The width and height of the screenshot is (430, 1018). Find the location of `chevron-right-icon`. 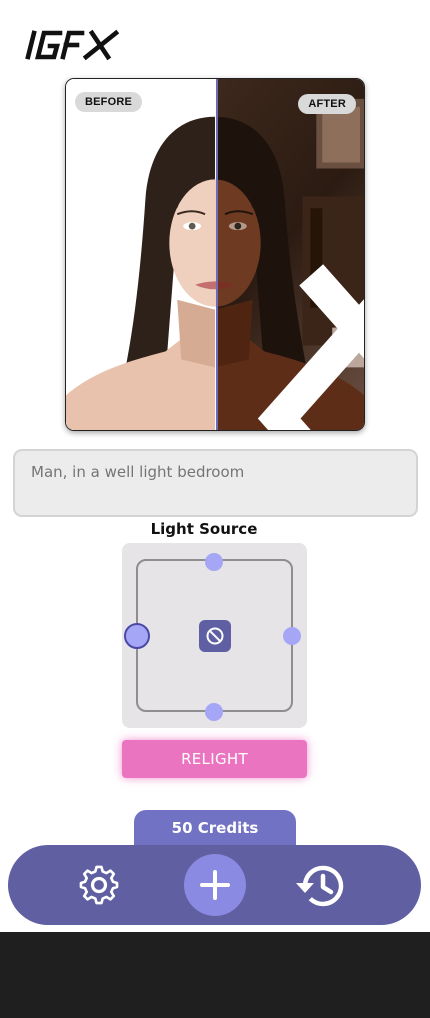

chevron-right-icon is located at coordinates (295, 337).